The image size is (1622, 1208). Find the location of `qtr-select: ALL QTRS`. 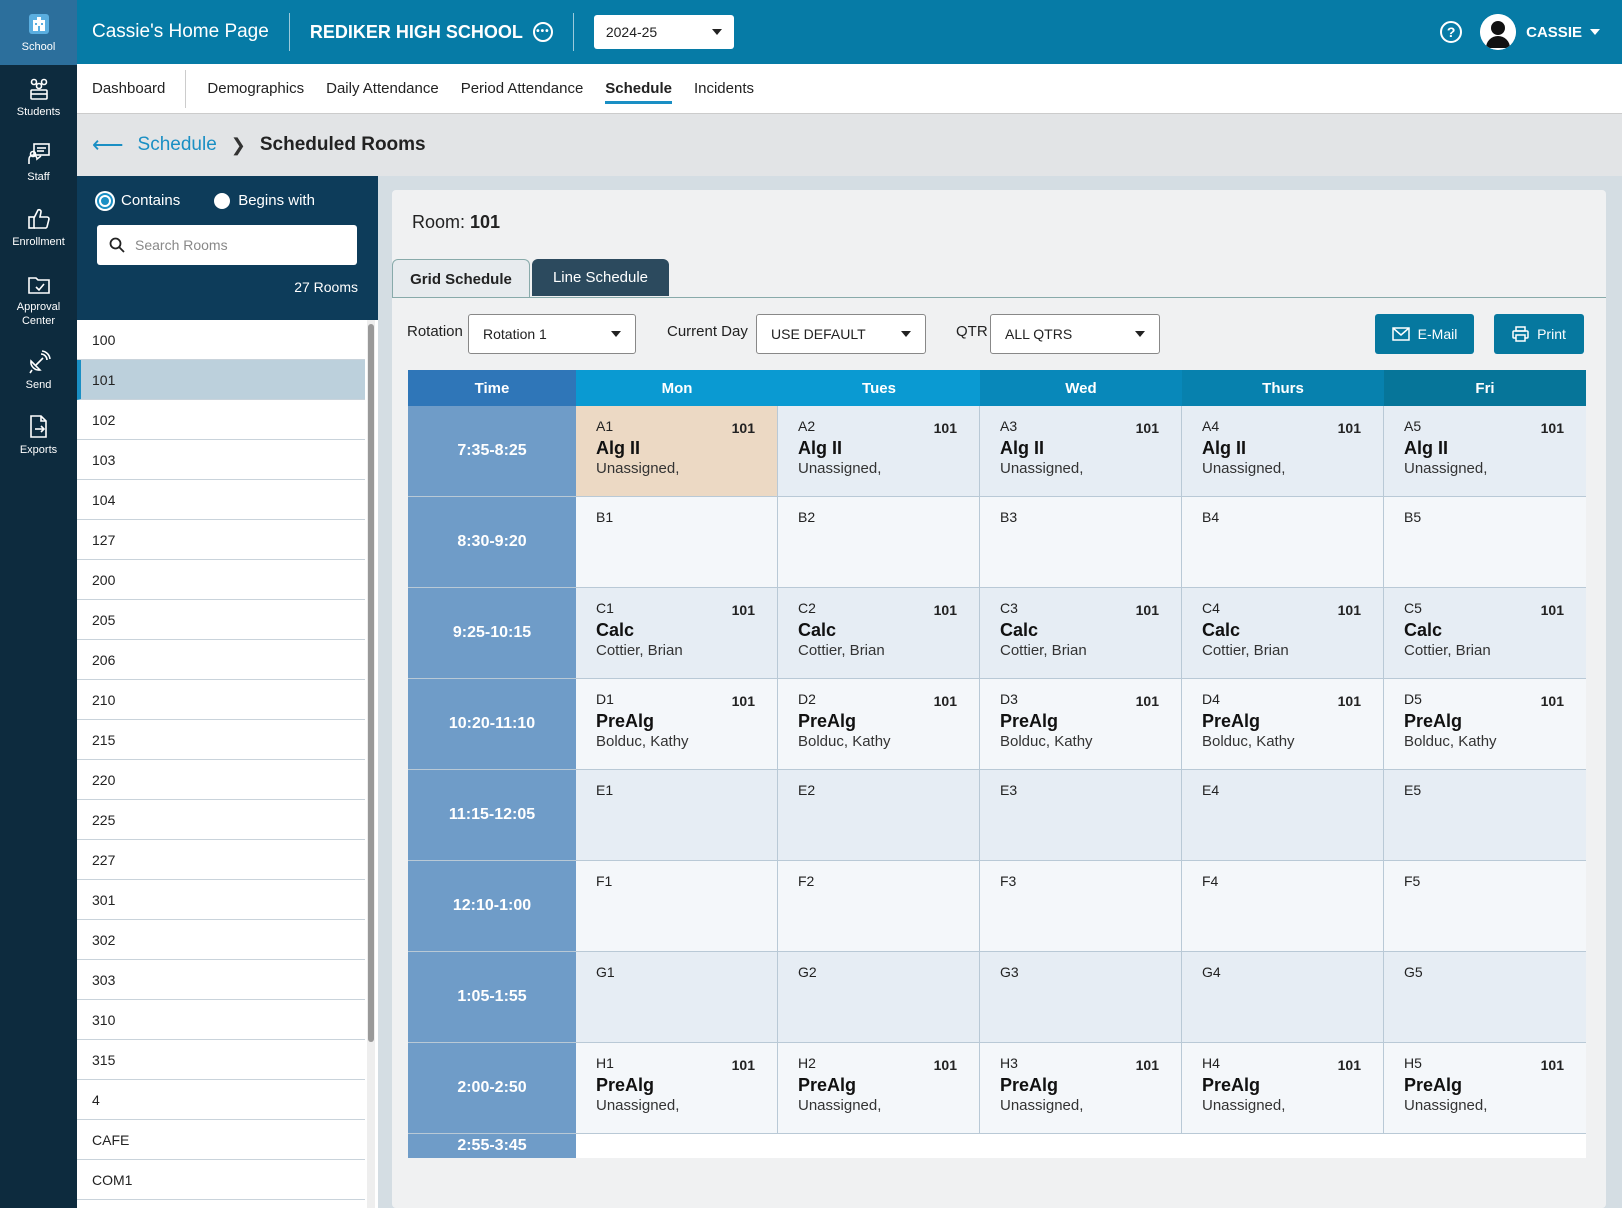

qtr-select: ALL QTRS is located at coordinates (1075, 334).